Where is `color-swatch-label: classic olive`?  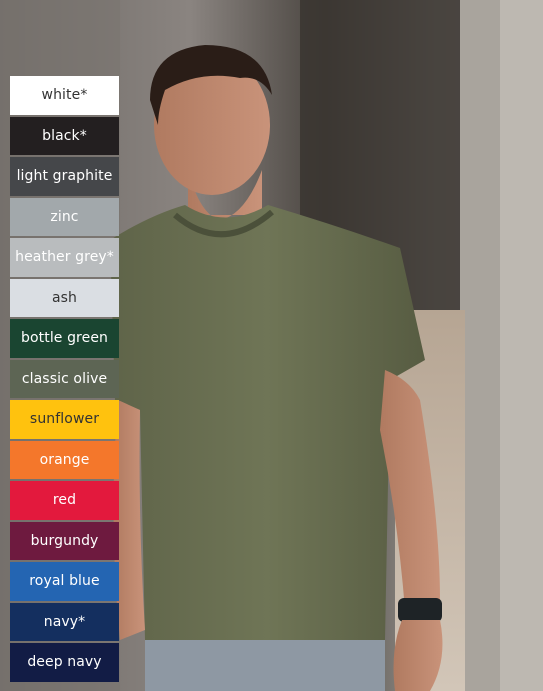
color-swatch-label: classic olive is located at coordinates (64, 378).